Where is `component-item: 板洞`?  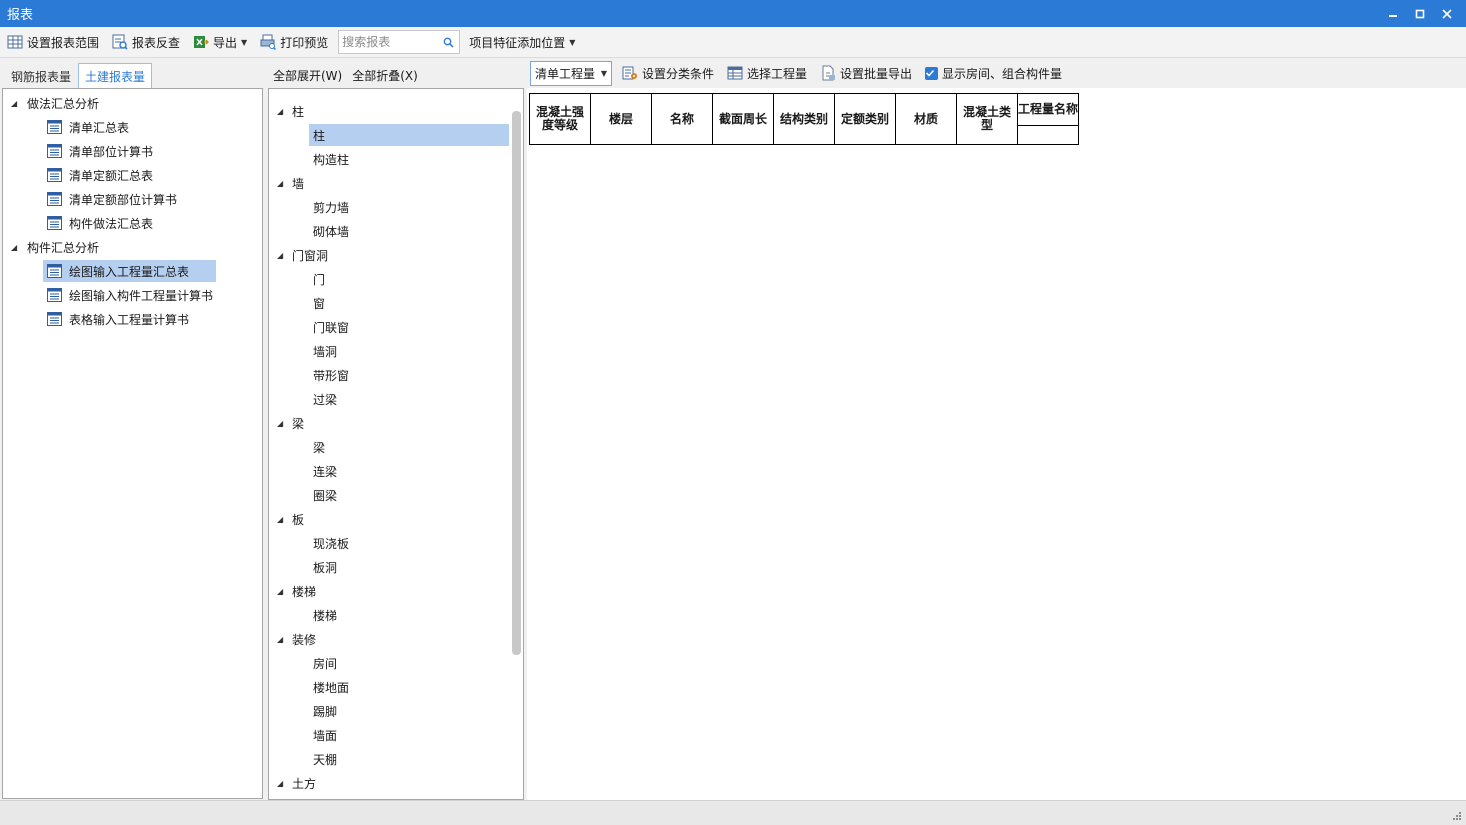 component-item: 板洞 is located at coordinates (325, 567).